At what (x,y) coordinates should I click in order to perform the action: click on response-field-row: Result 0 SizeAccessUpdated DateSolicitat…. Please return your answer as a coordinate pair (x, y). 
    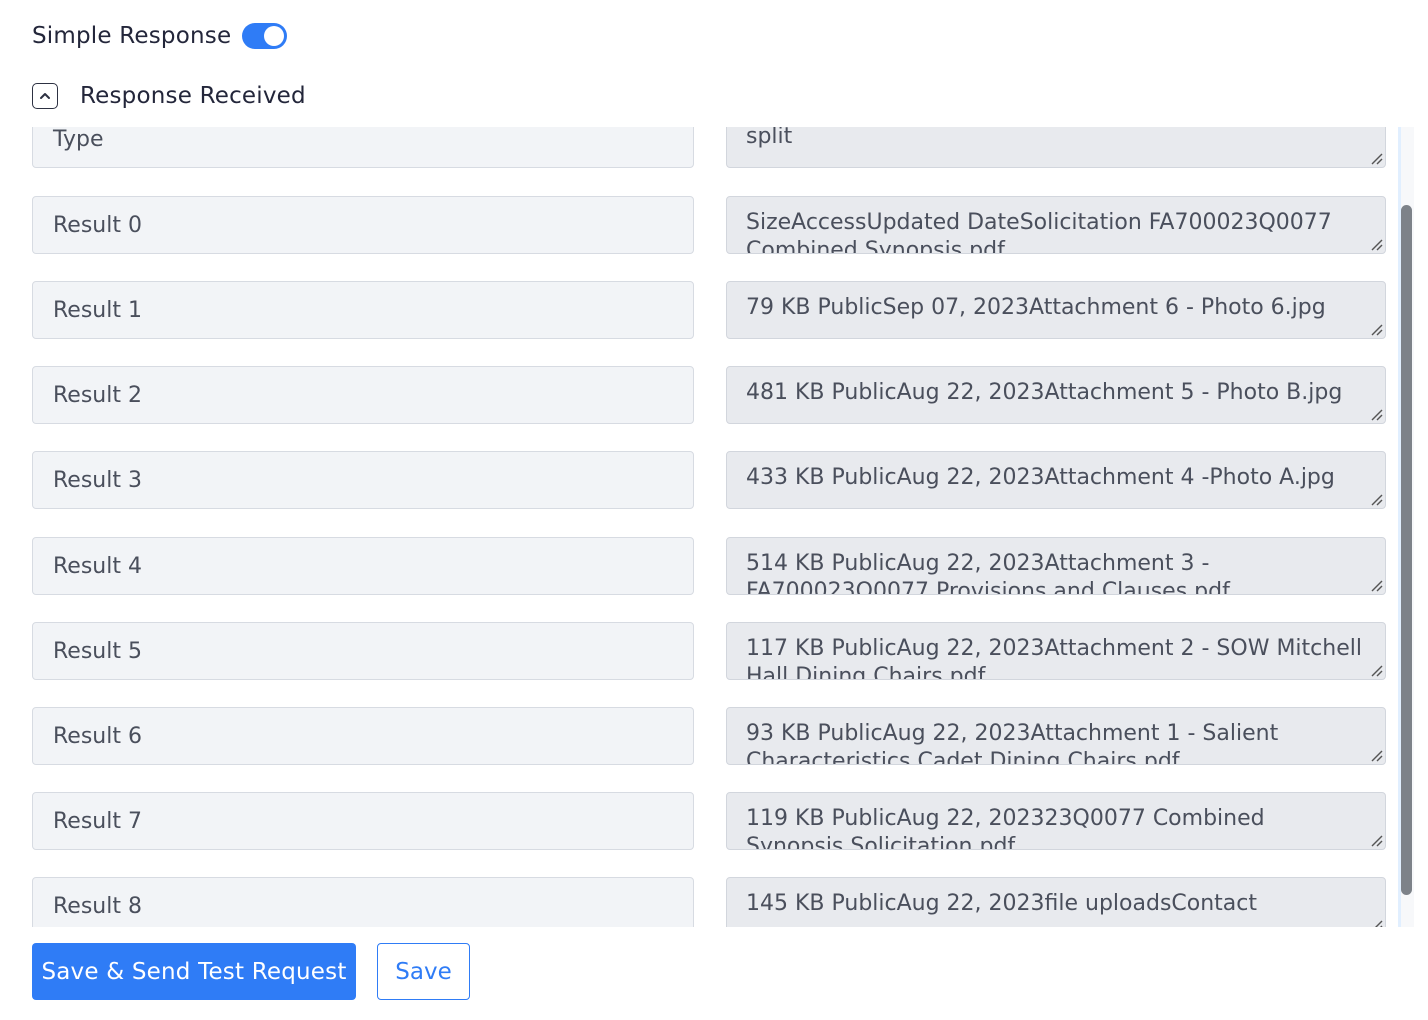
    Looking at the image, I should click on (709, 225).